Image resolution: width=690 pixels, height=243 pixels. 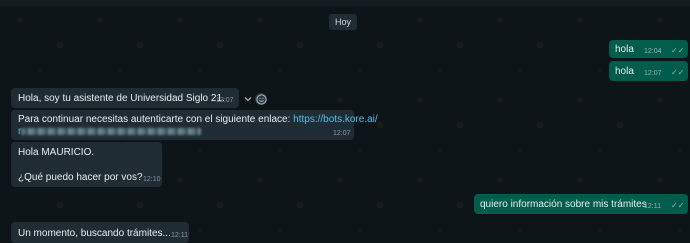 I want to click on auth-link-continued: r, so click(x=110, y=131).